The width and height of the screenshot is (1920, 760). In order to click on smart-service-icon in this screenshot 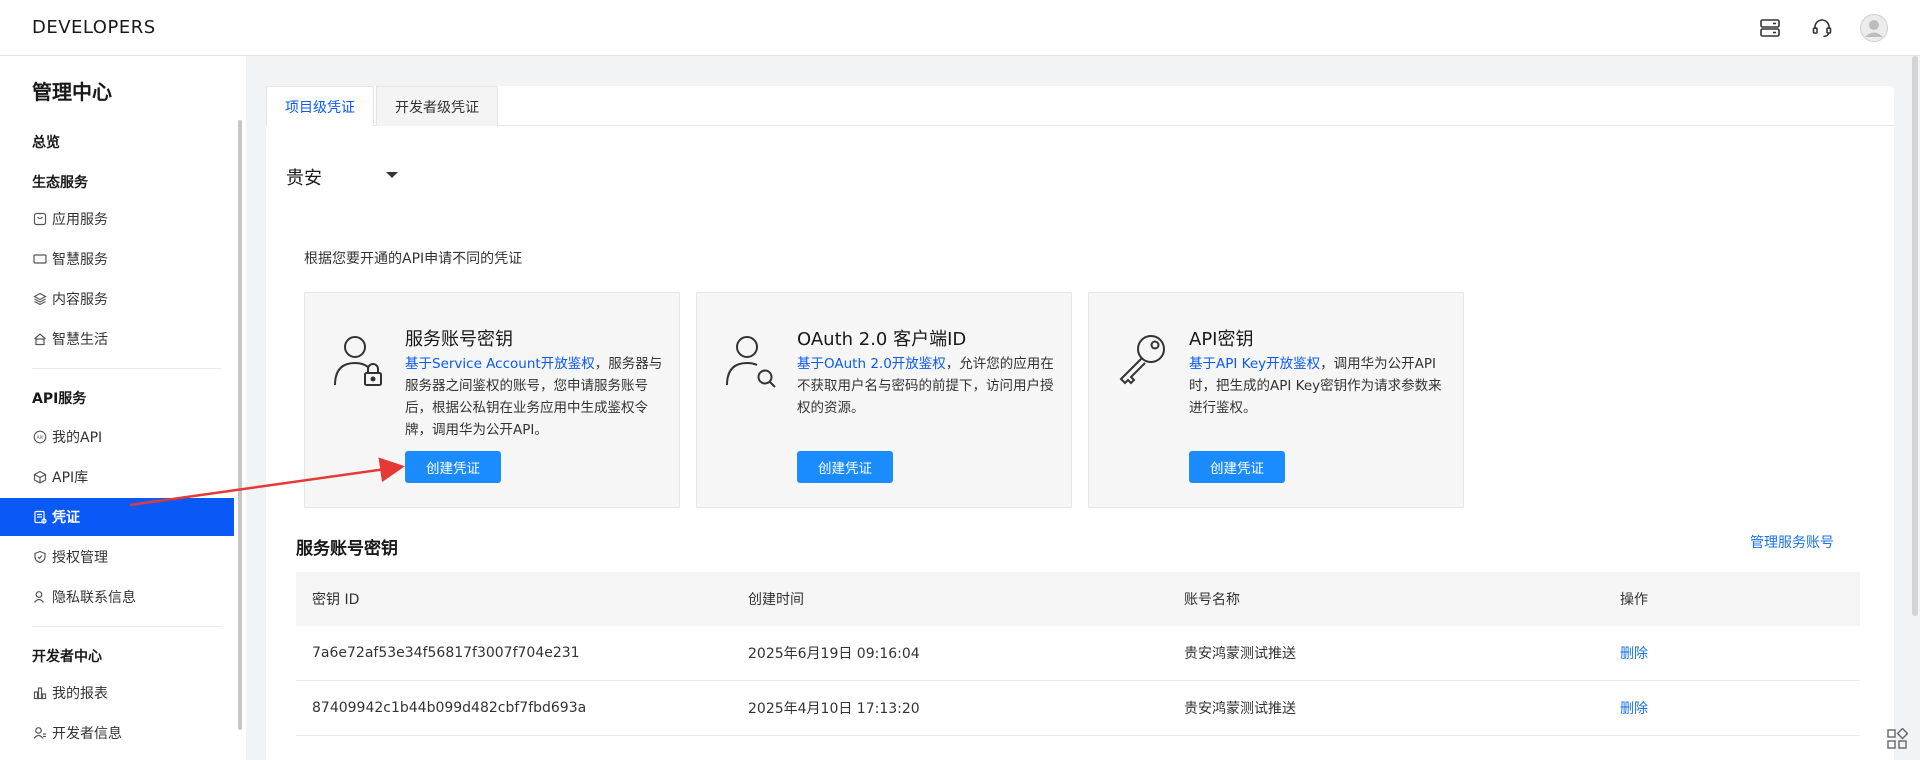, I will do `click(40, 259)`.